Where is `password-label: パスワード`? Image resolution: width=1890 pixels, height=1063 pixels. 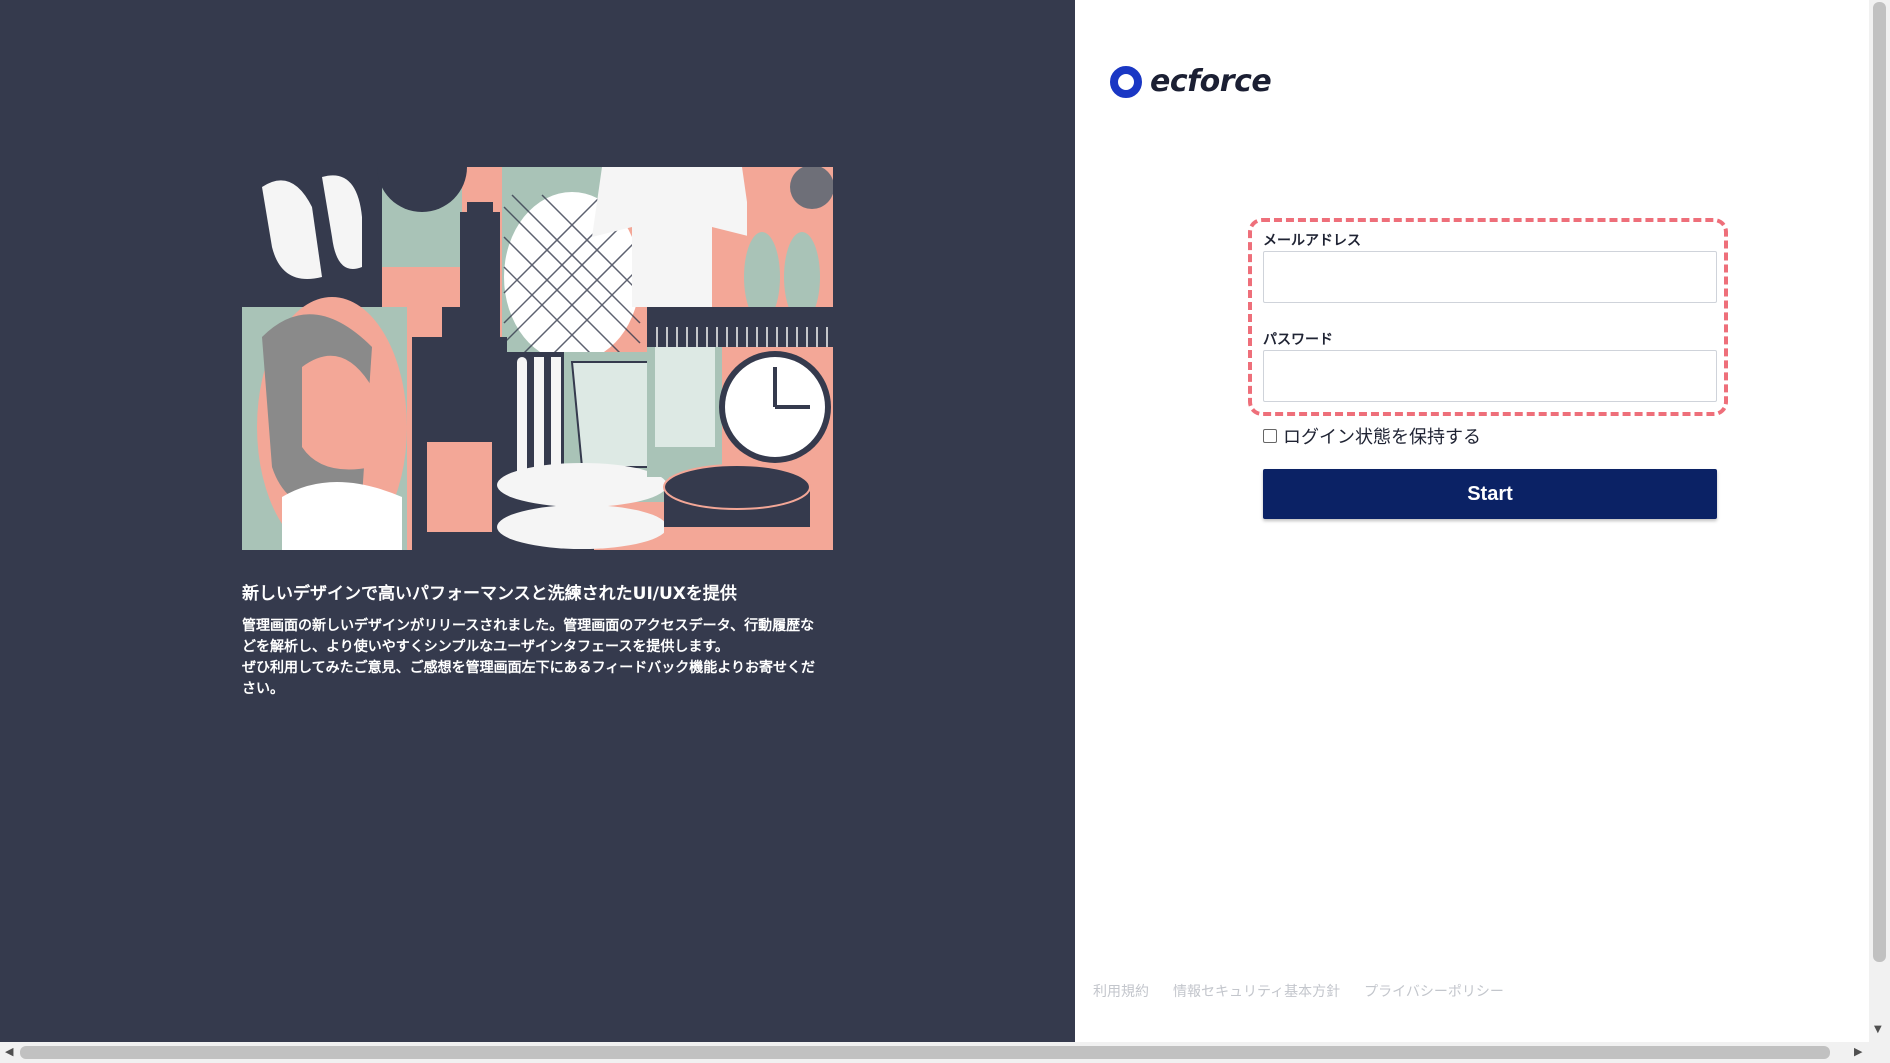
password-label: パスワード is located at coordinates (1298, 340).